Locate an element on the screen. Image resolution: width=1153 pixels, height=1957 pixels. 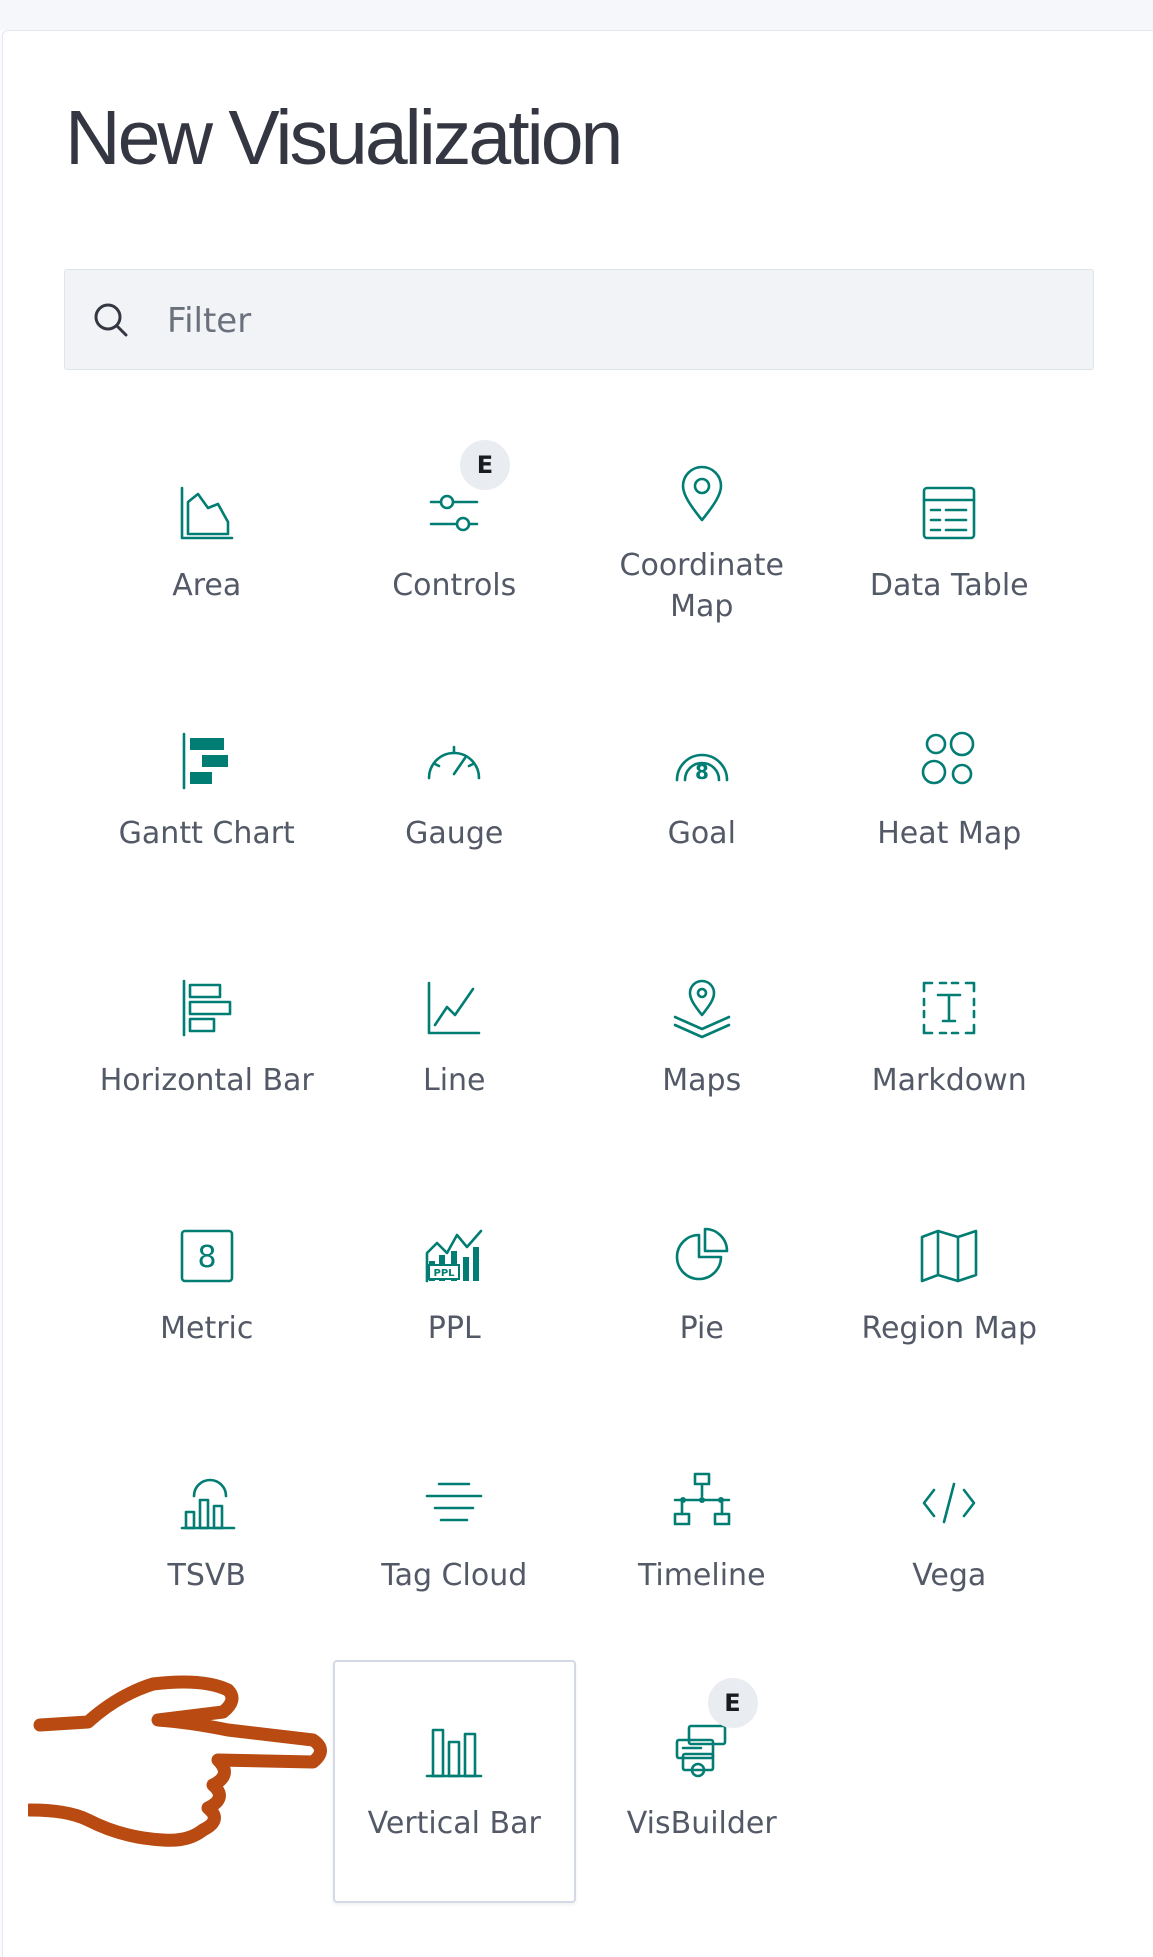
vis-card-goal: 8 Goal is located at coordinates (702, 792).